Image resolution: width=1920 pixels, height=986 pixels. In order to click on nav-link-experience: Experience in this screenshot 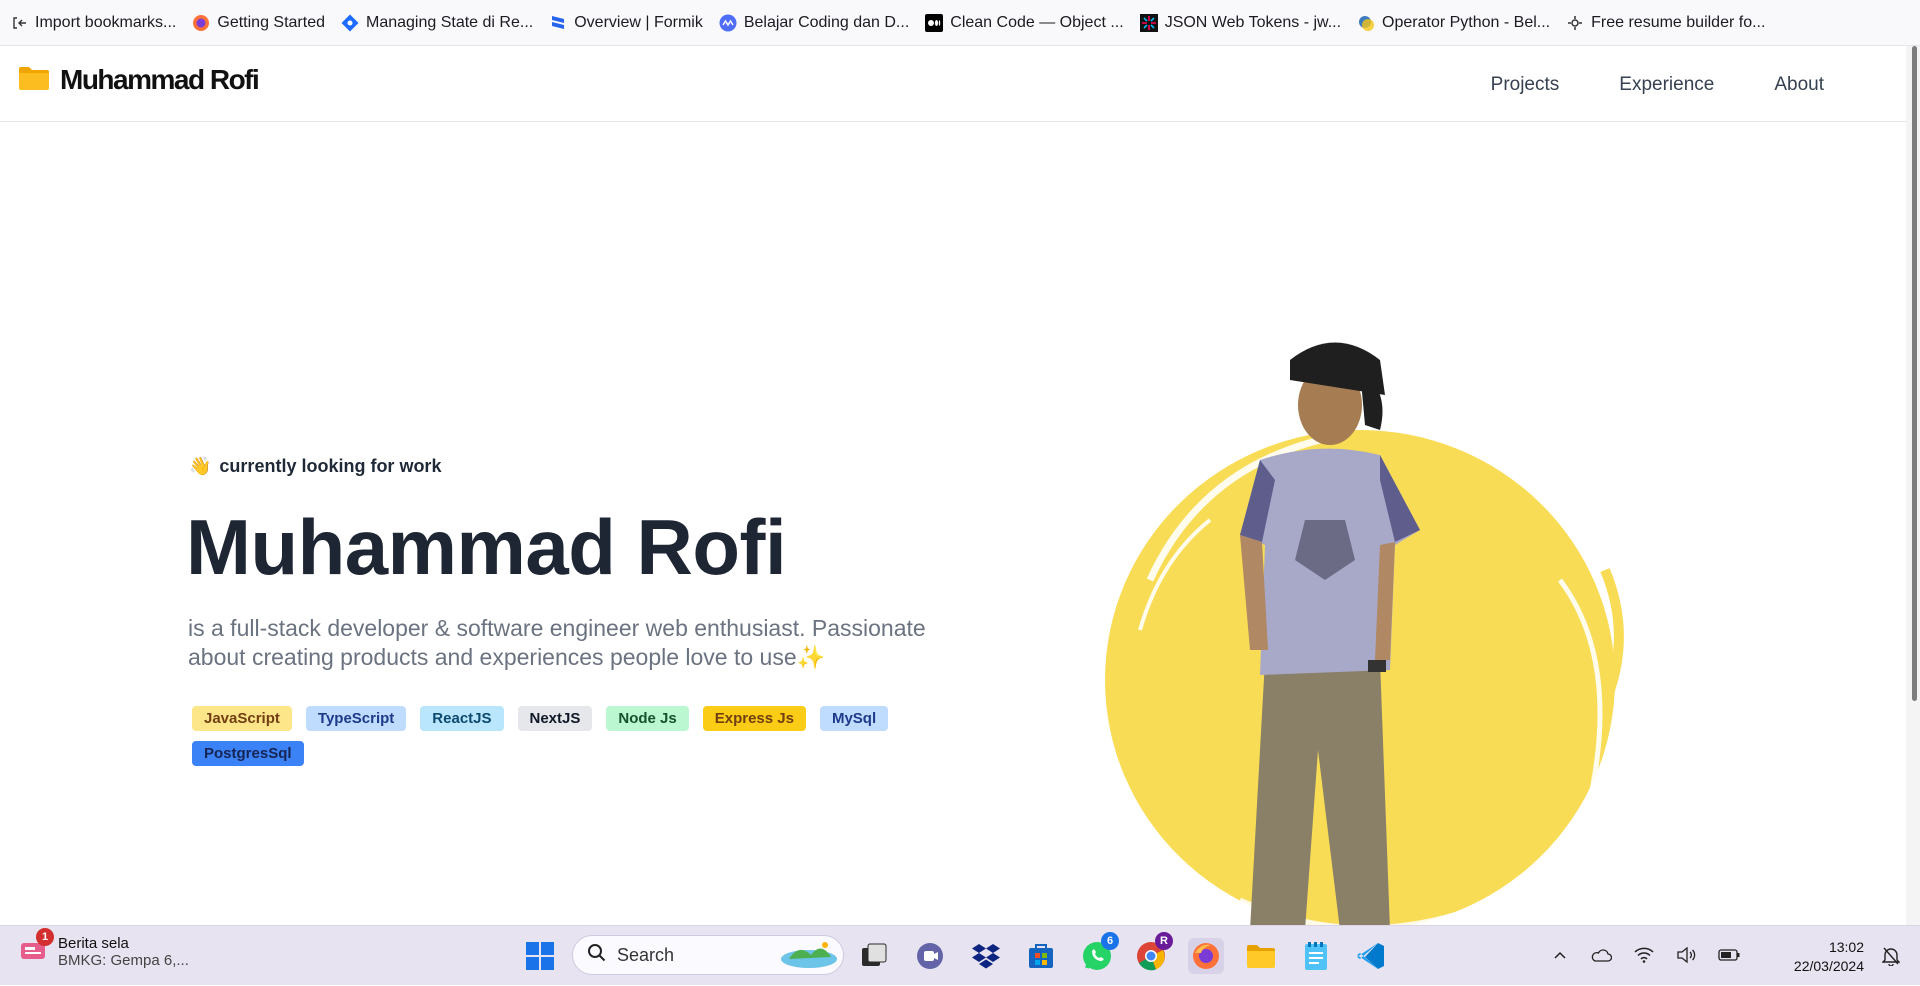, I will do `click(1666, 85)`.